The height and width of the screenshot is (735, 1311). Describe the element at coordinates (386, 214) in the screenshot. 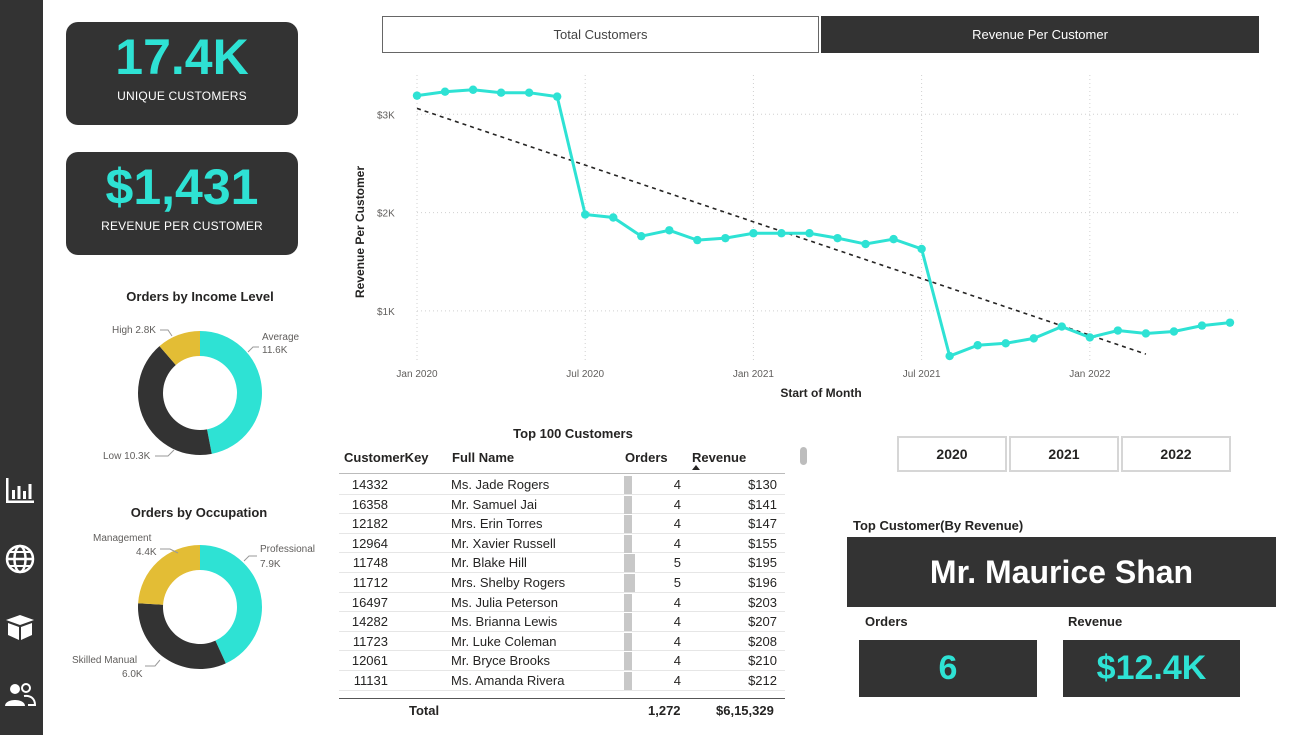

I see `y-tick-label: $2K` at that location.